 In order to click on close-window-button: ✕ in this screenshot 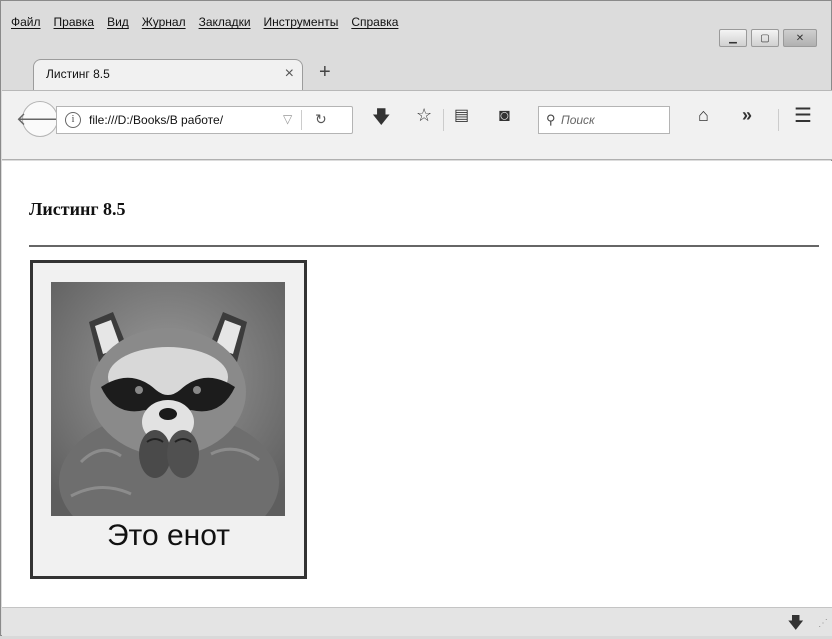, I will do `click(800, 38)`.